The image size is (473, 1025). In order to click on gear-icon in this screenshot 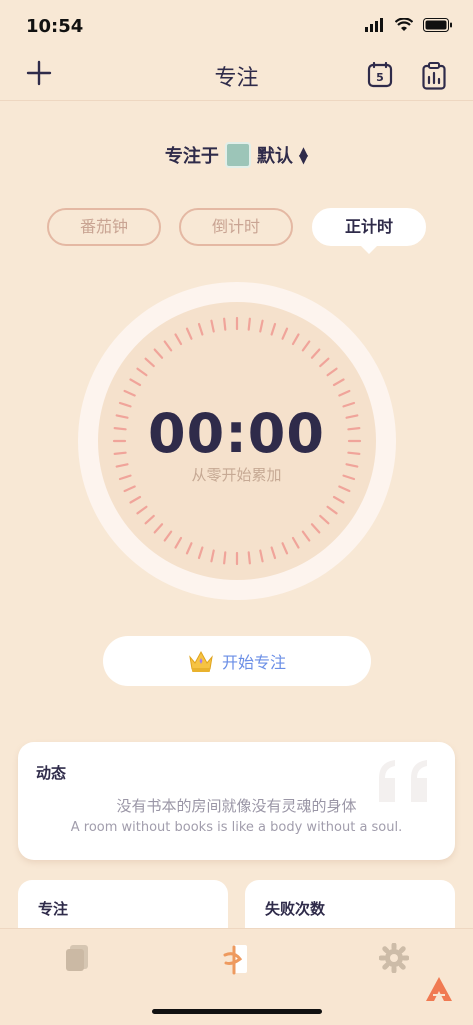, I will do `click(394, 958)`.